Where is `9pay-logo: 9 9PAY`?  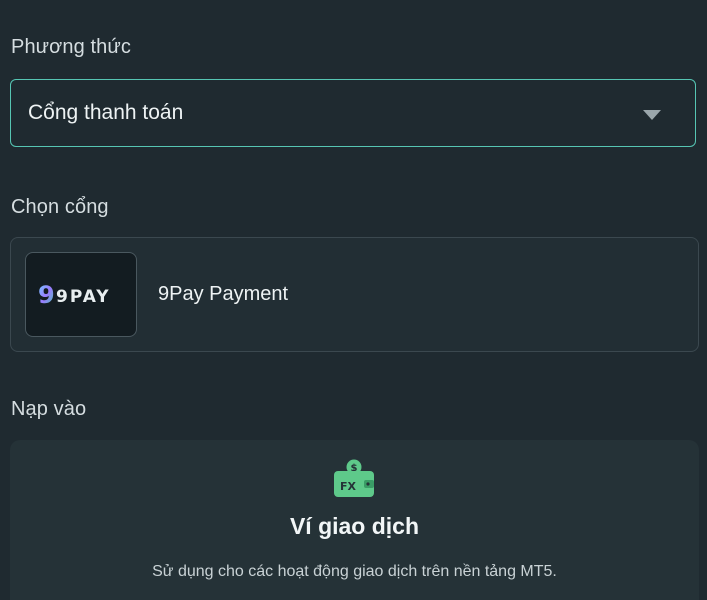 9pay-logo: 9 9PAY is located at coordinates (81, 294).